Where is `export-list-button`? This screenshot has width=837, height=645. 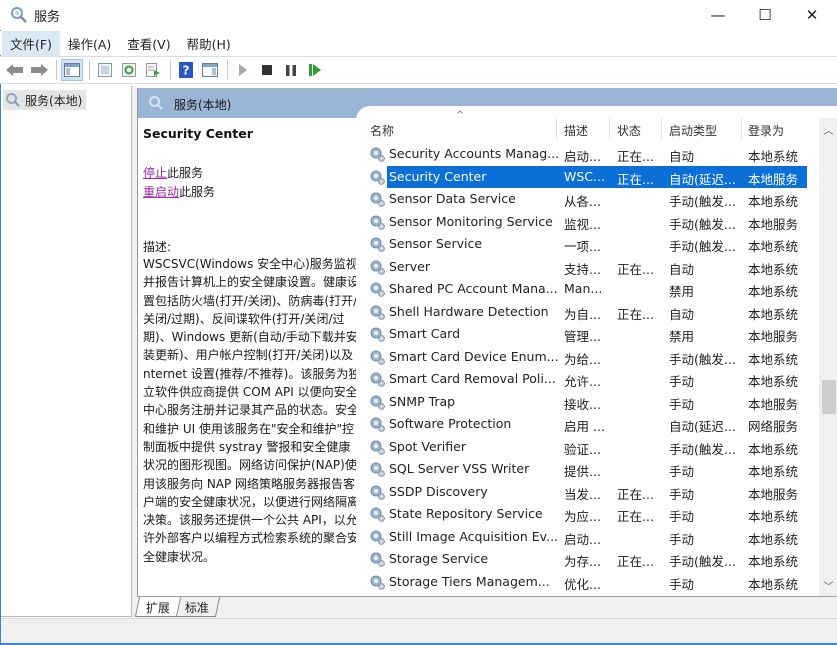
export-list-button is located at coordinates (153, 70).